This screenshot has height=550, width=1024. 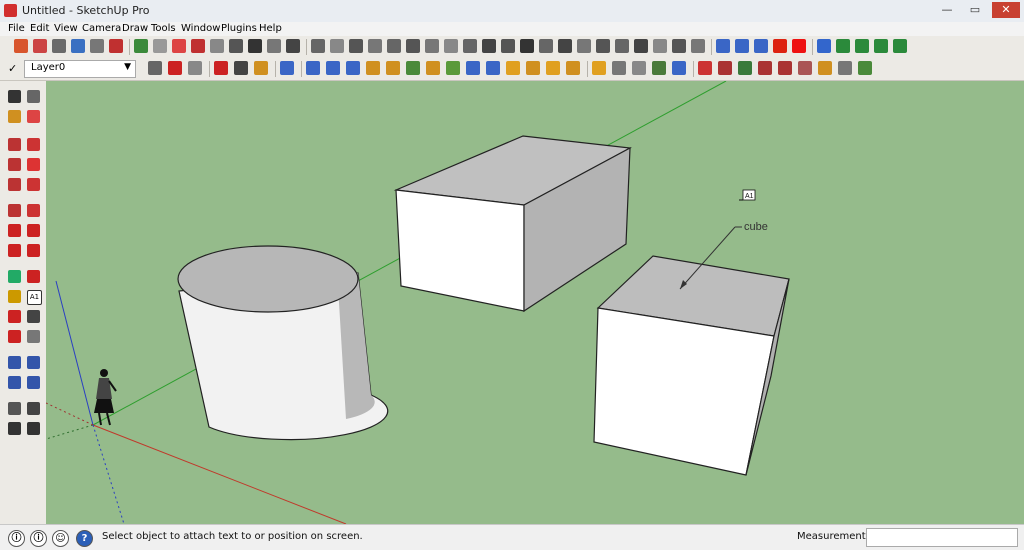 What do you see at coordinates (283, 343) in the screenshot?
I see `cylinder` at bounding box center [283, 343].